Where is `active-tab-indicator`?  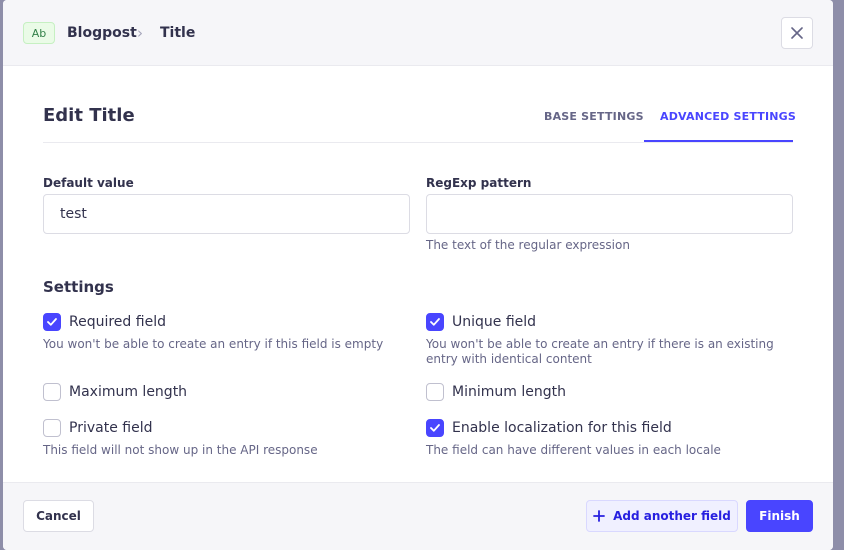 active-tab-indicator is located at coordinates (718, 141).